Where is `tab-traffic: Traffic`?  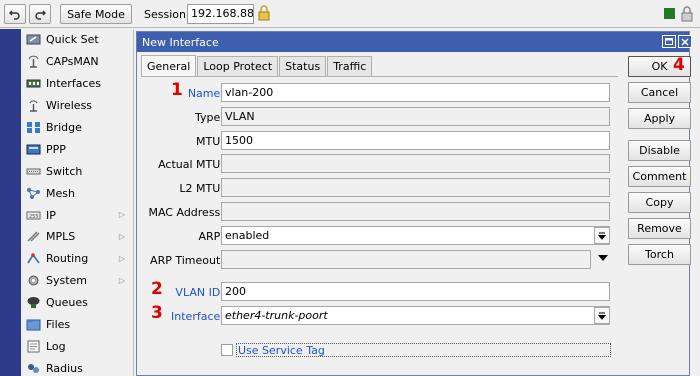
tab-traffic: Traffic is located at coordinates (350, 66).